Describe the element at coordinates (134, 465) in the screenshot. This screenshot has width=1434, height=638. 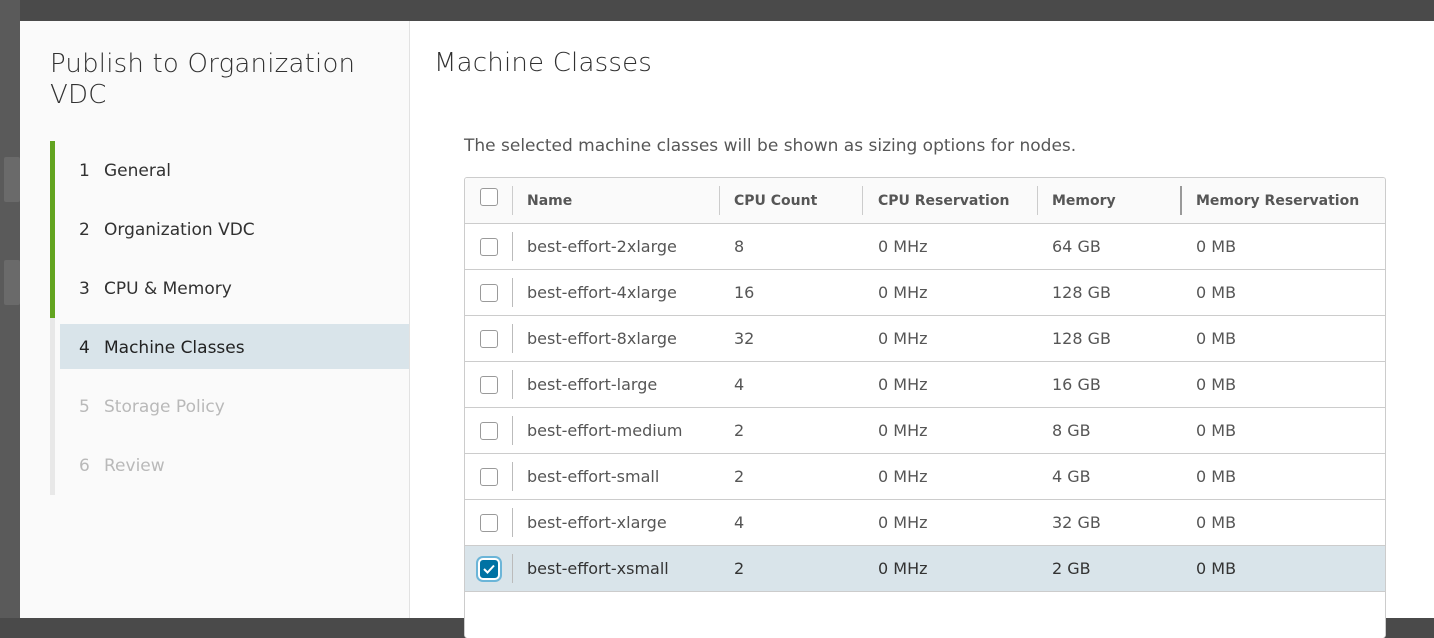
I see `step-label: Review` at that location.